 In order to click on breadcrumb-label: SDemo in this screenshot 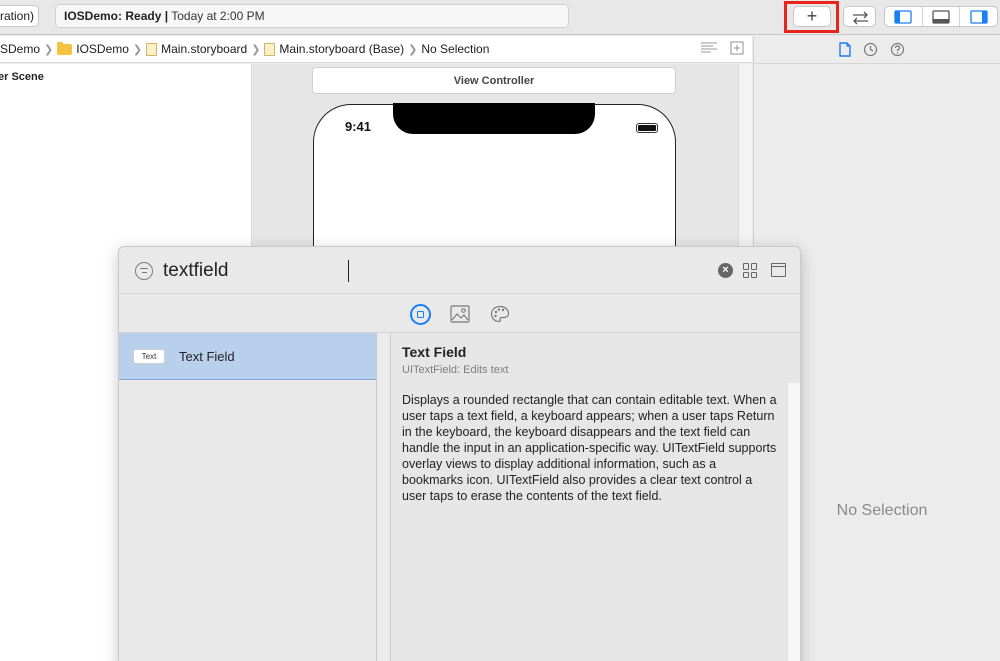, I will do `click(20, 49)`.